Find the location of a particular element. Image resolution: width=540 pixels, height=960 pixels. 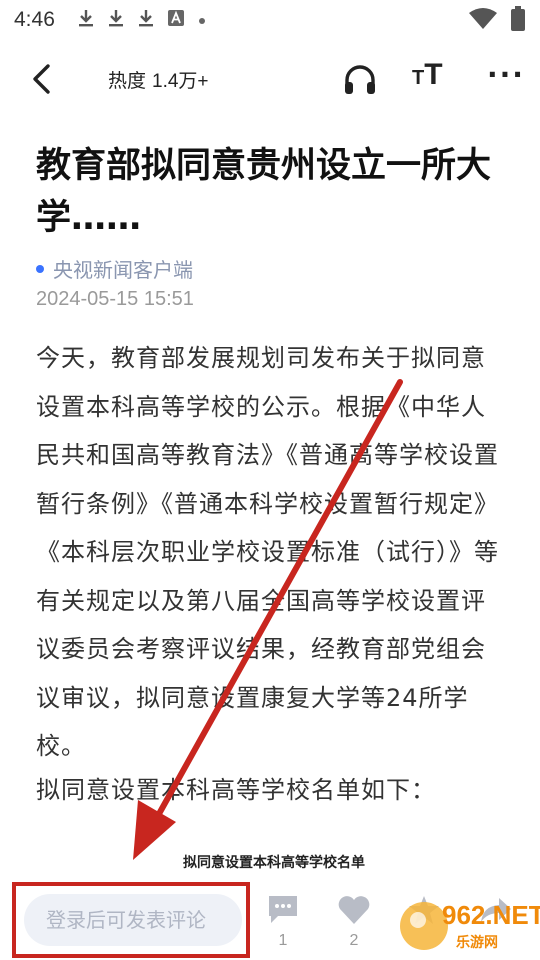

table-caption: 拟同意设置本科高等学校名单 is located at coordinates (274, 863).